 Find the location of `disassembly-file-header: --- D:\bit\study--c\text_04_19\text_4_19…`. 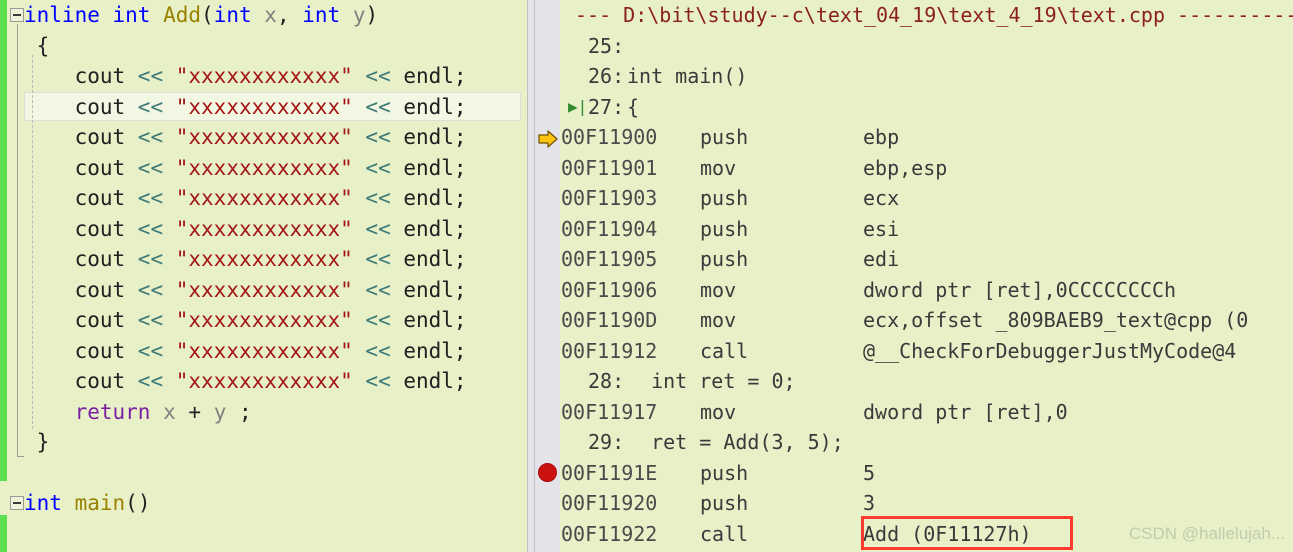

disassembly-file-header: --- D:\bit\study--c\text_04_19\text_4_19… is located at coordinates (934, 15).